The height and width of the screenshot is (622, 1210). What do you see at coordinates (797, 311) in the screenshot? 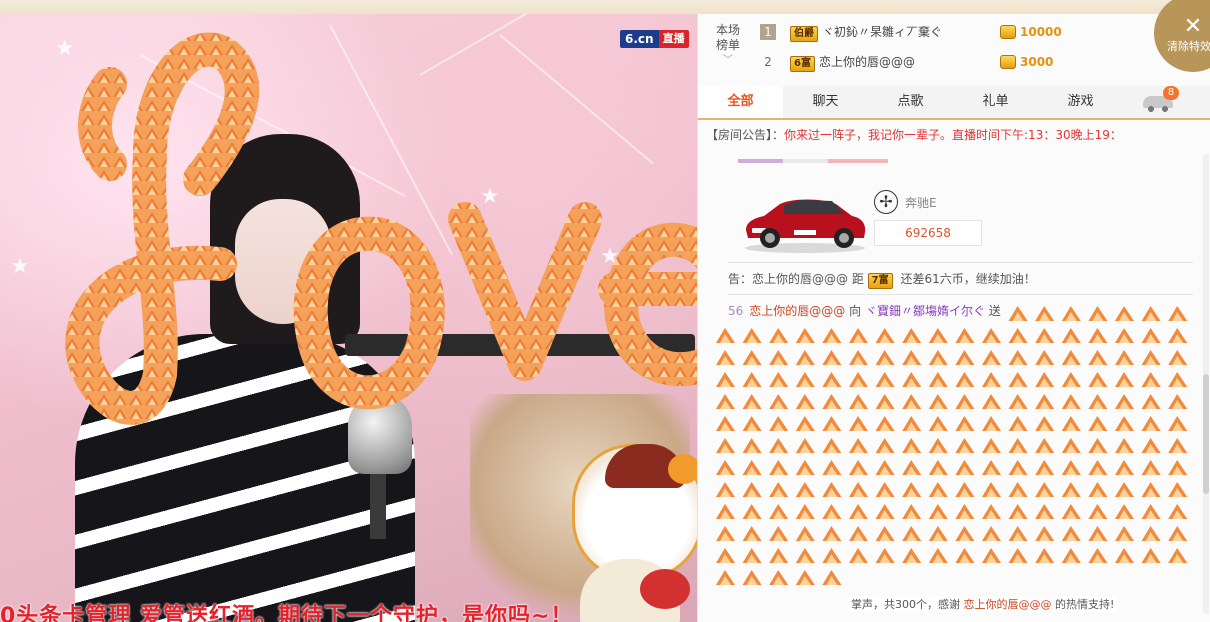
I see `gift-sender: 恋上你的唇@@@` at bounding box center [797, 311].